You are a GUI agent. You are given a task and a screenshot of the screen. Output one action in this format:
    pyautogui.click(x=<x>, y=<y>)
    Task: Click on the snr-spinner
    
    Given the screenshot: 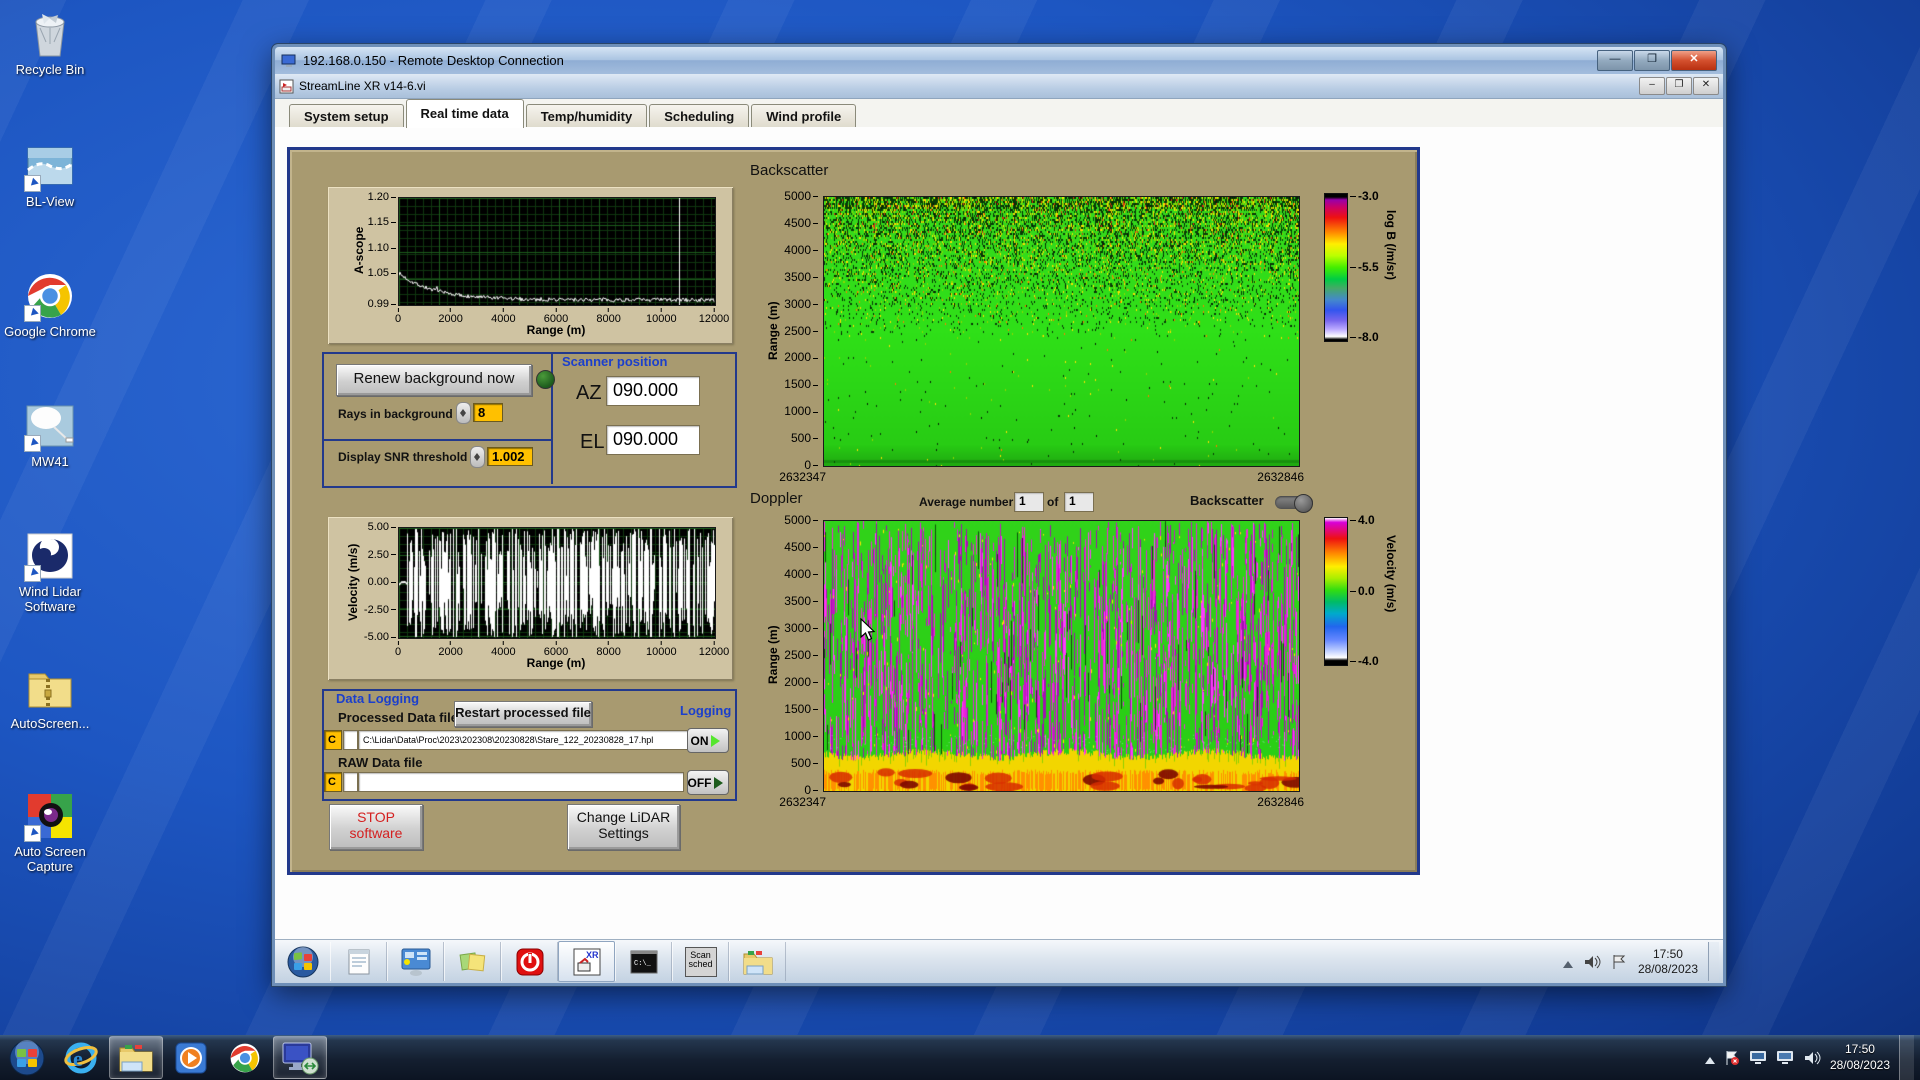 What is the action you would take?
    pyautogui.click(x=477, y=457)
    